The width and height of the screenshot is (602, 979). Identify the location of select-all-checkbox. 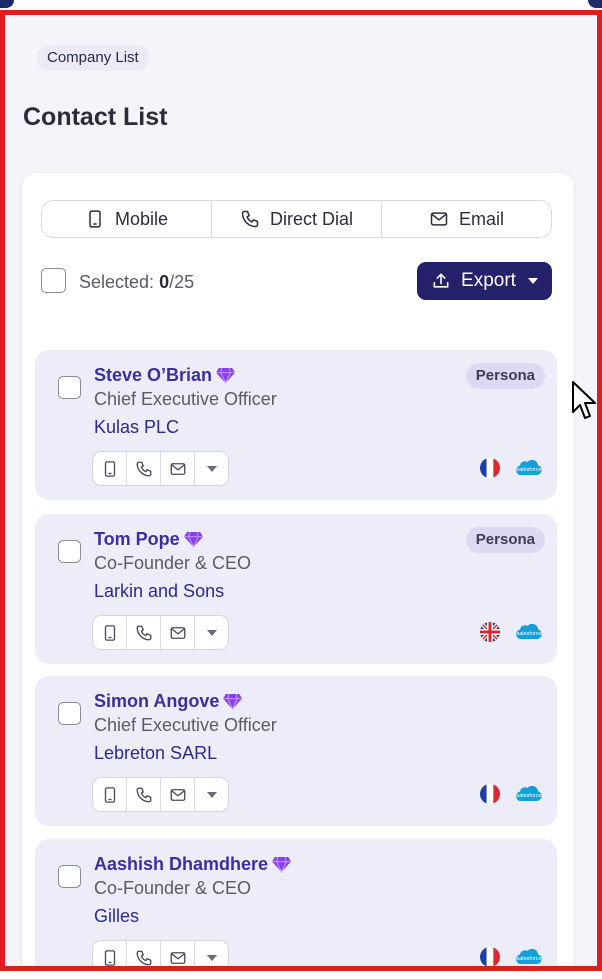
(53, 280).